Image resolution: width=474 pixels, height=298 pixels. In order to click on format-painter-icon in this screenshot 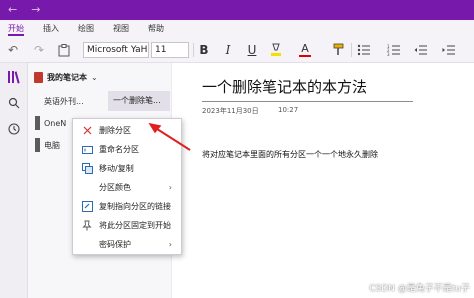, I will do `click(338, 50)`.